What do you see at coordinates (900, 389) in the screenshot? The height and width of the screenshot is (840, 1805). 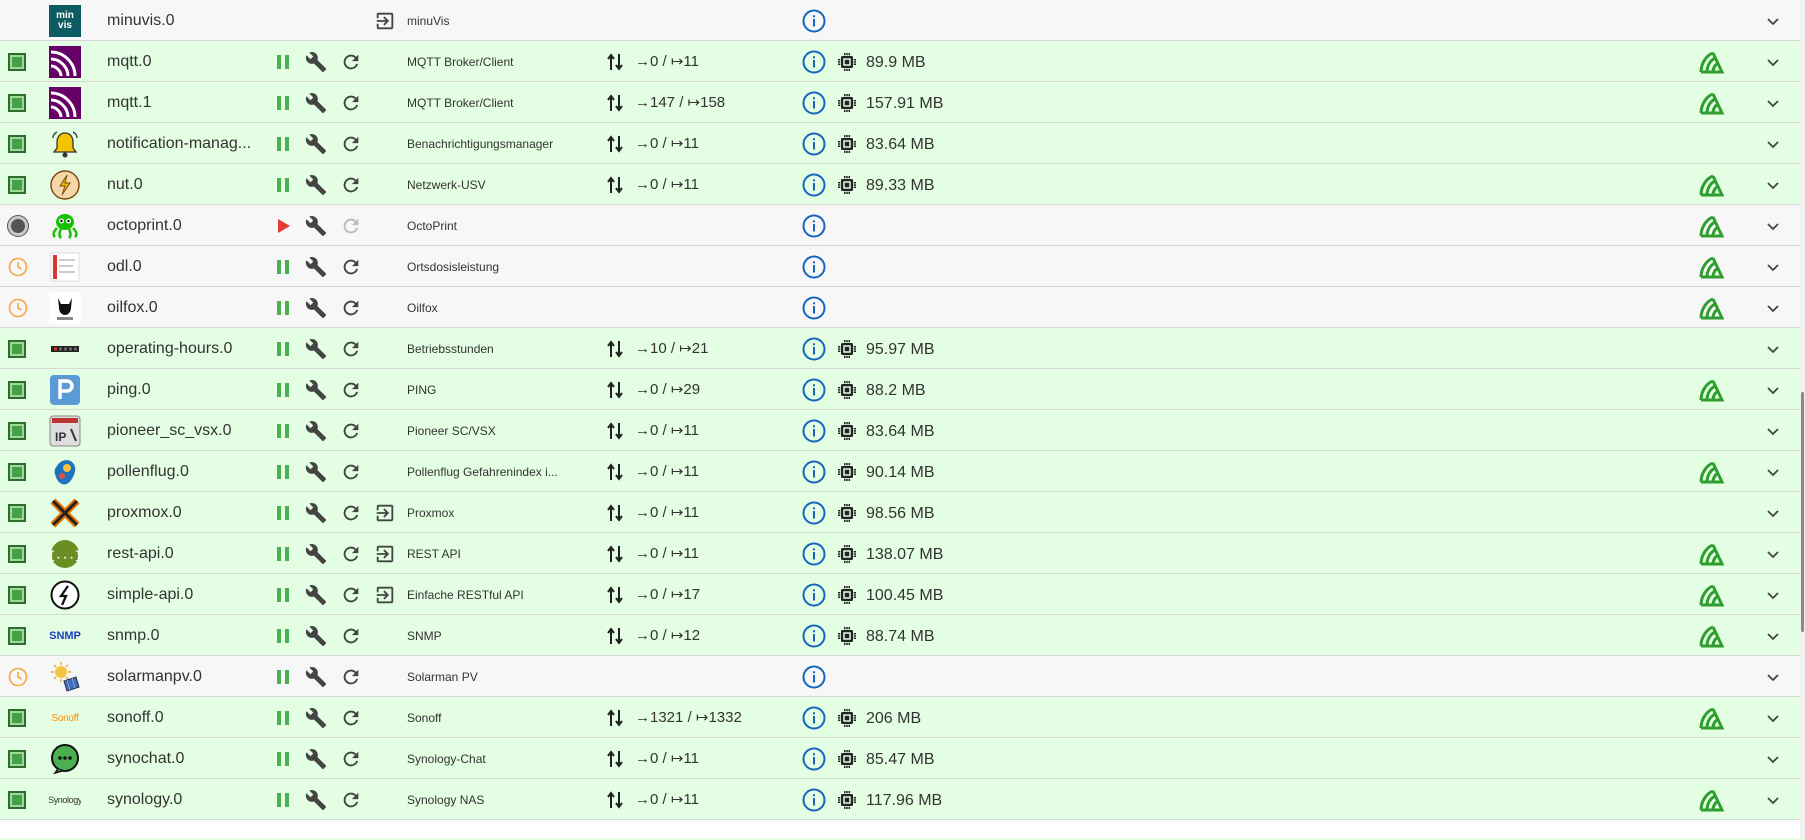 I see `adapter-row-ping-0: ping.0 PING →0 / ↦29 88.2 MB` at bounding box center [900, 389].